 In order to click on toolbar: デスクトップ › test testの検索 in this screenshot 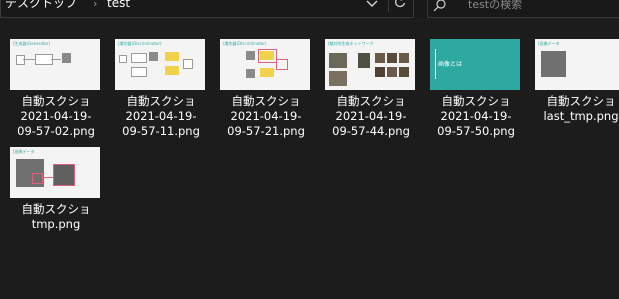, I will do `click(309, 9)`.